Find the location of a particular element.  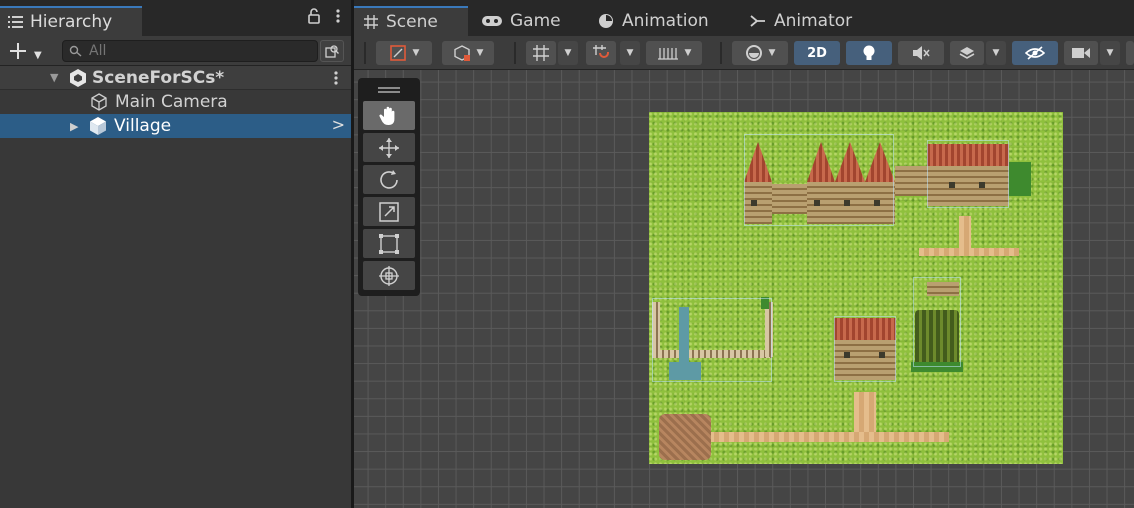

hierarchy-item-main-camera: Main Camera is located at coordinates (175, 102).